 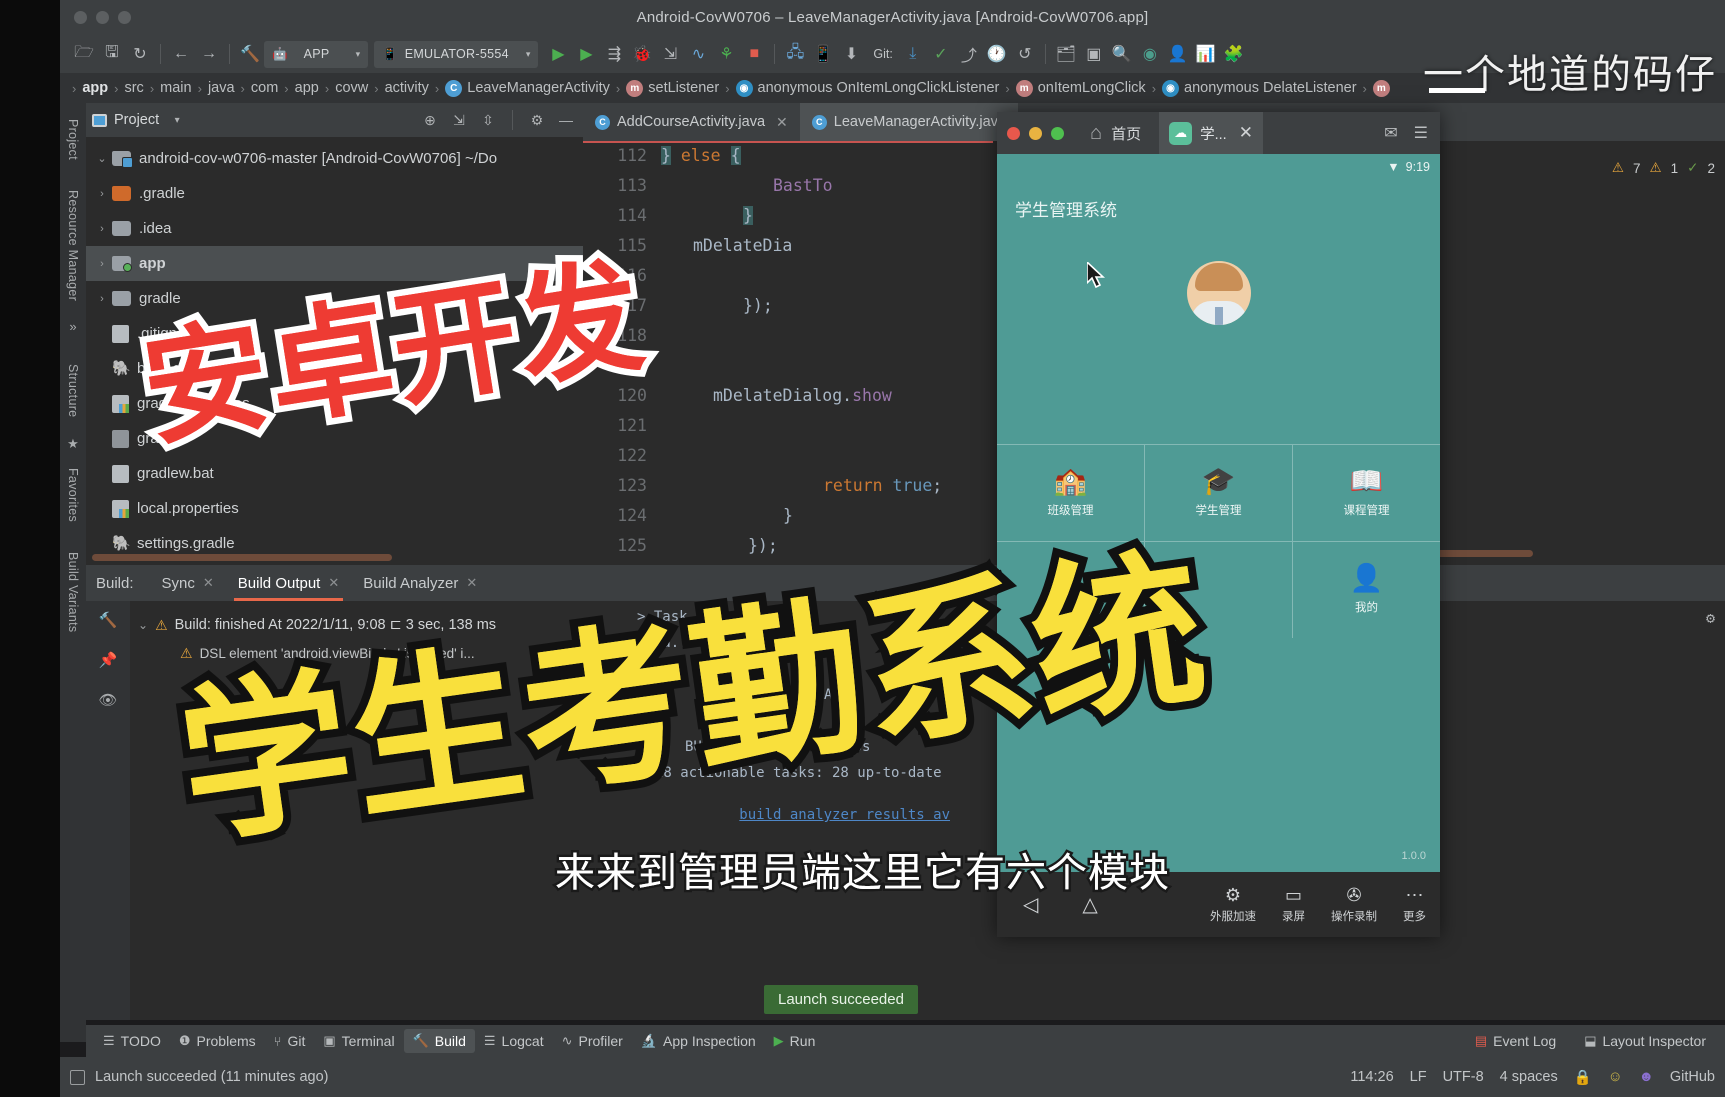 What do you see at coordinates (459, 120) in the screenshot?
I see `collapse-all-icon: ⇲` at bounding box center [459, 120].